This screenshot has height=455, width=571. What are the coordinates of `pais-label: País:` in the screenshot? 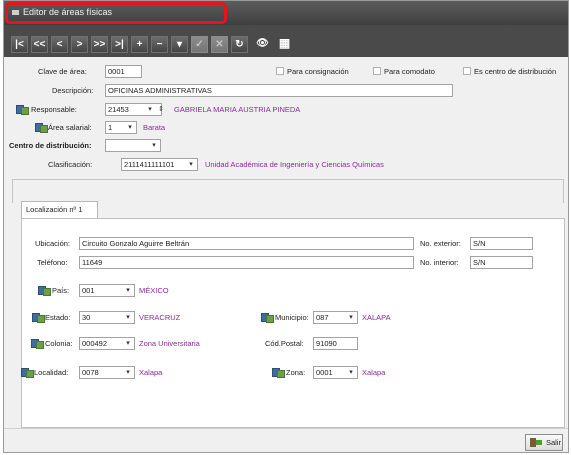 It's located at (61, 290).